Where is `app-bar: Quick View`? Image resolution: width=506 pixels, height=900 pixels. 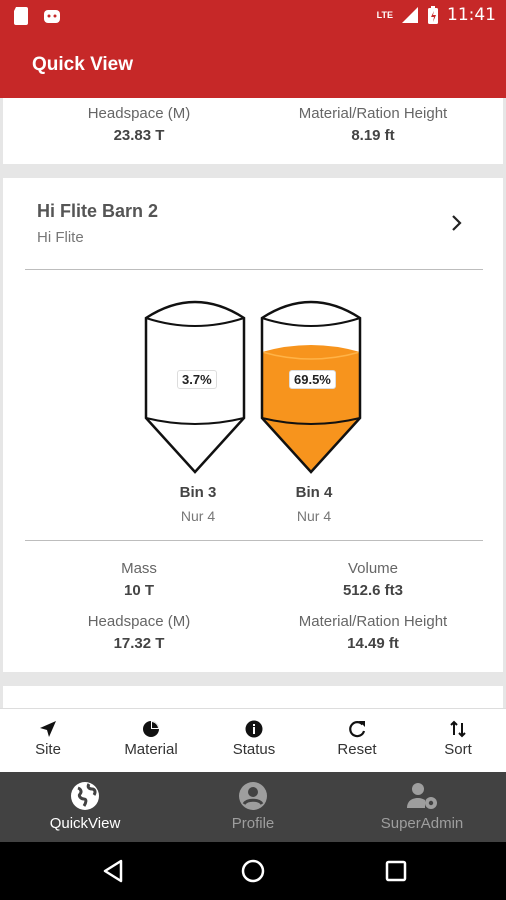 app-bar: Quick View is located at coordinates (253, 65).